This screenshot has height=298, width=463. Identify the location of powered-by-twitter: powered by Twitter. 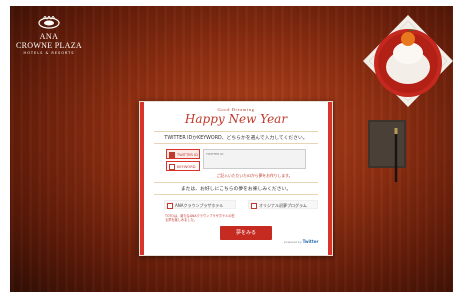
(301, 241).